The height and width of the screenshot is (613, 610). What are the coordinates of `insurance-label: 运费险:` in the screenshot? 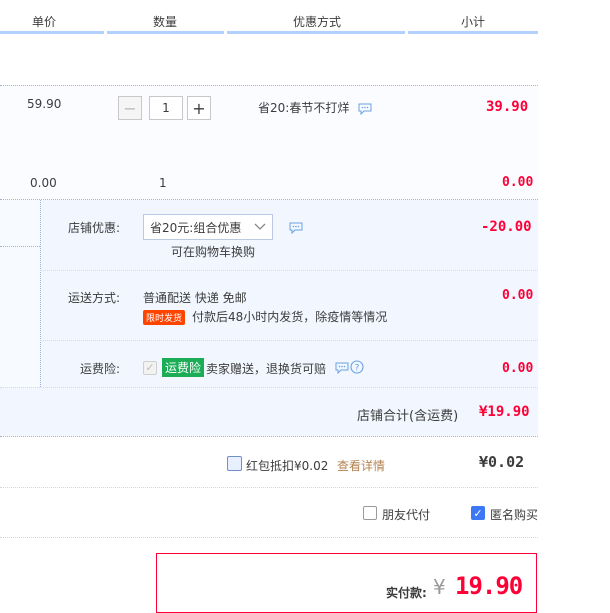 It's located at (100, 369).